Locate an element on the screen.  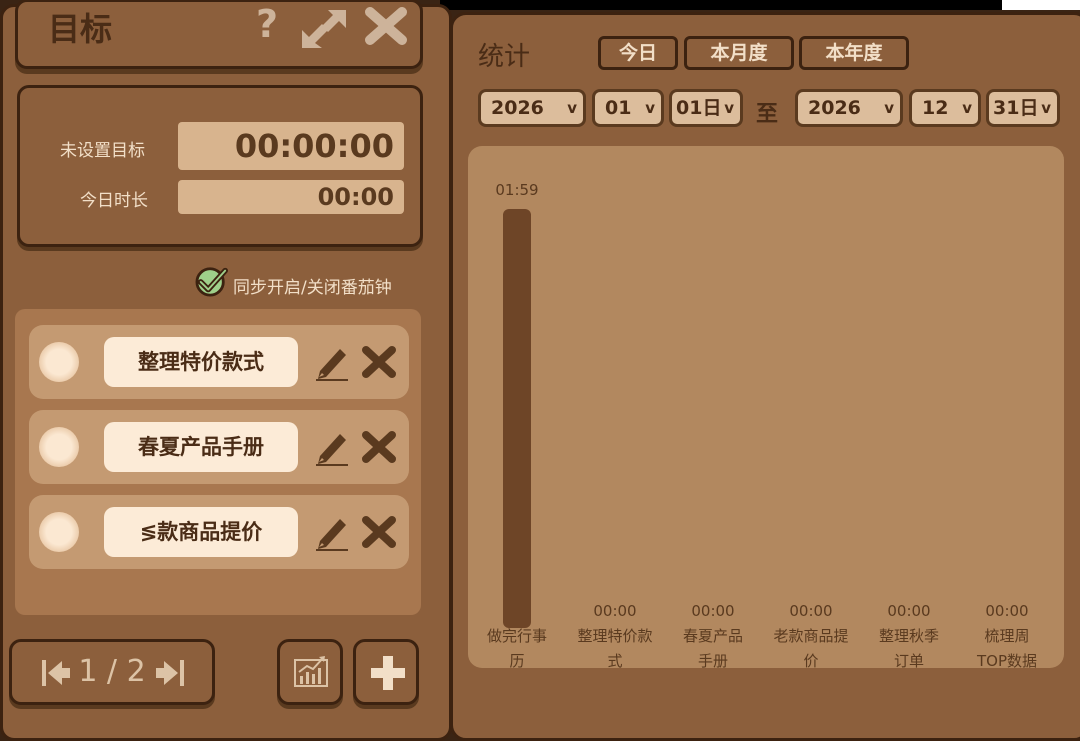
to-year-select: 2026 v is located at coordinates (849, 108).